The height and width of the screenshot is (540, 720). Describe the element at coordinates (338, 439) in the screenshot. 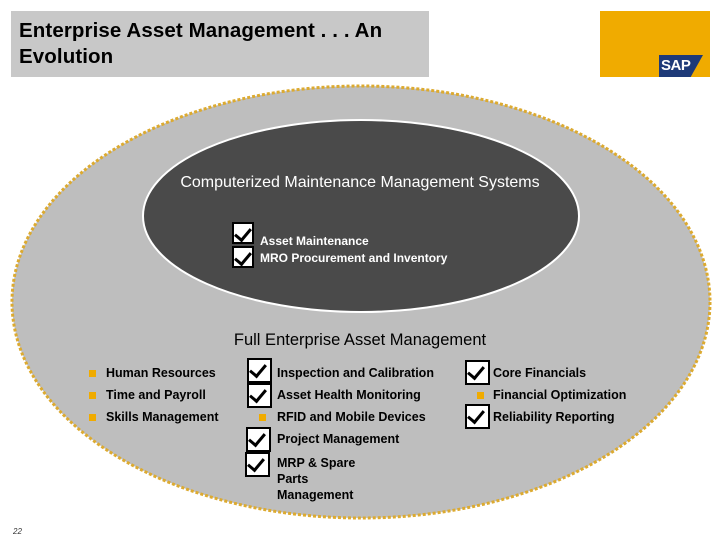

I see `list-item: Project Management` at that location.